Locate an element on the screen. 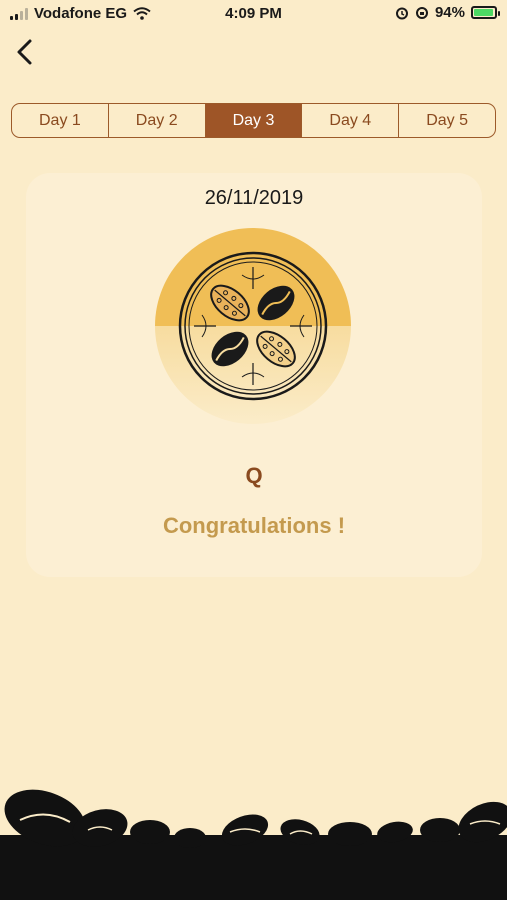  tab-day-3: Day 3 is located at coordinates (254, 120).